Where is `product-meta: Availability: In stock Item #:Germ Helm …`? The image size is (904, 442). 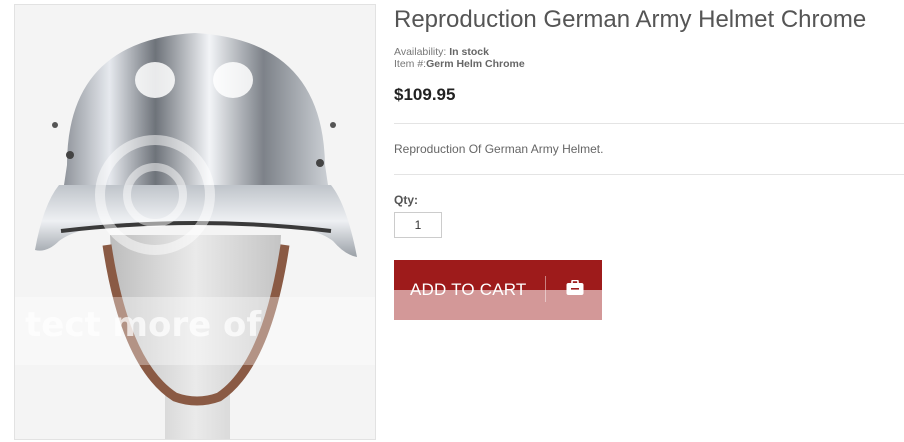 product-meta: Availability: In stock Item #:Germ Helm … is located at coordinates (459, 58).